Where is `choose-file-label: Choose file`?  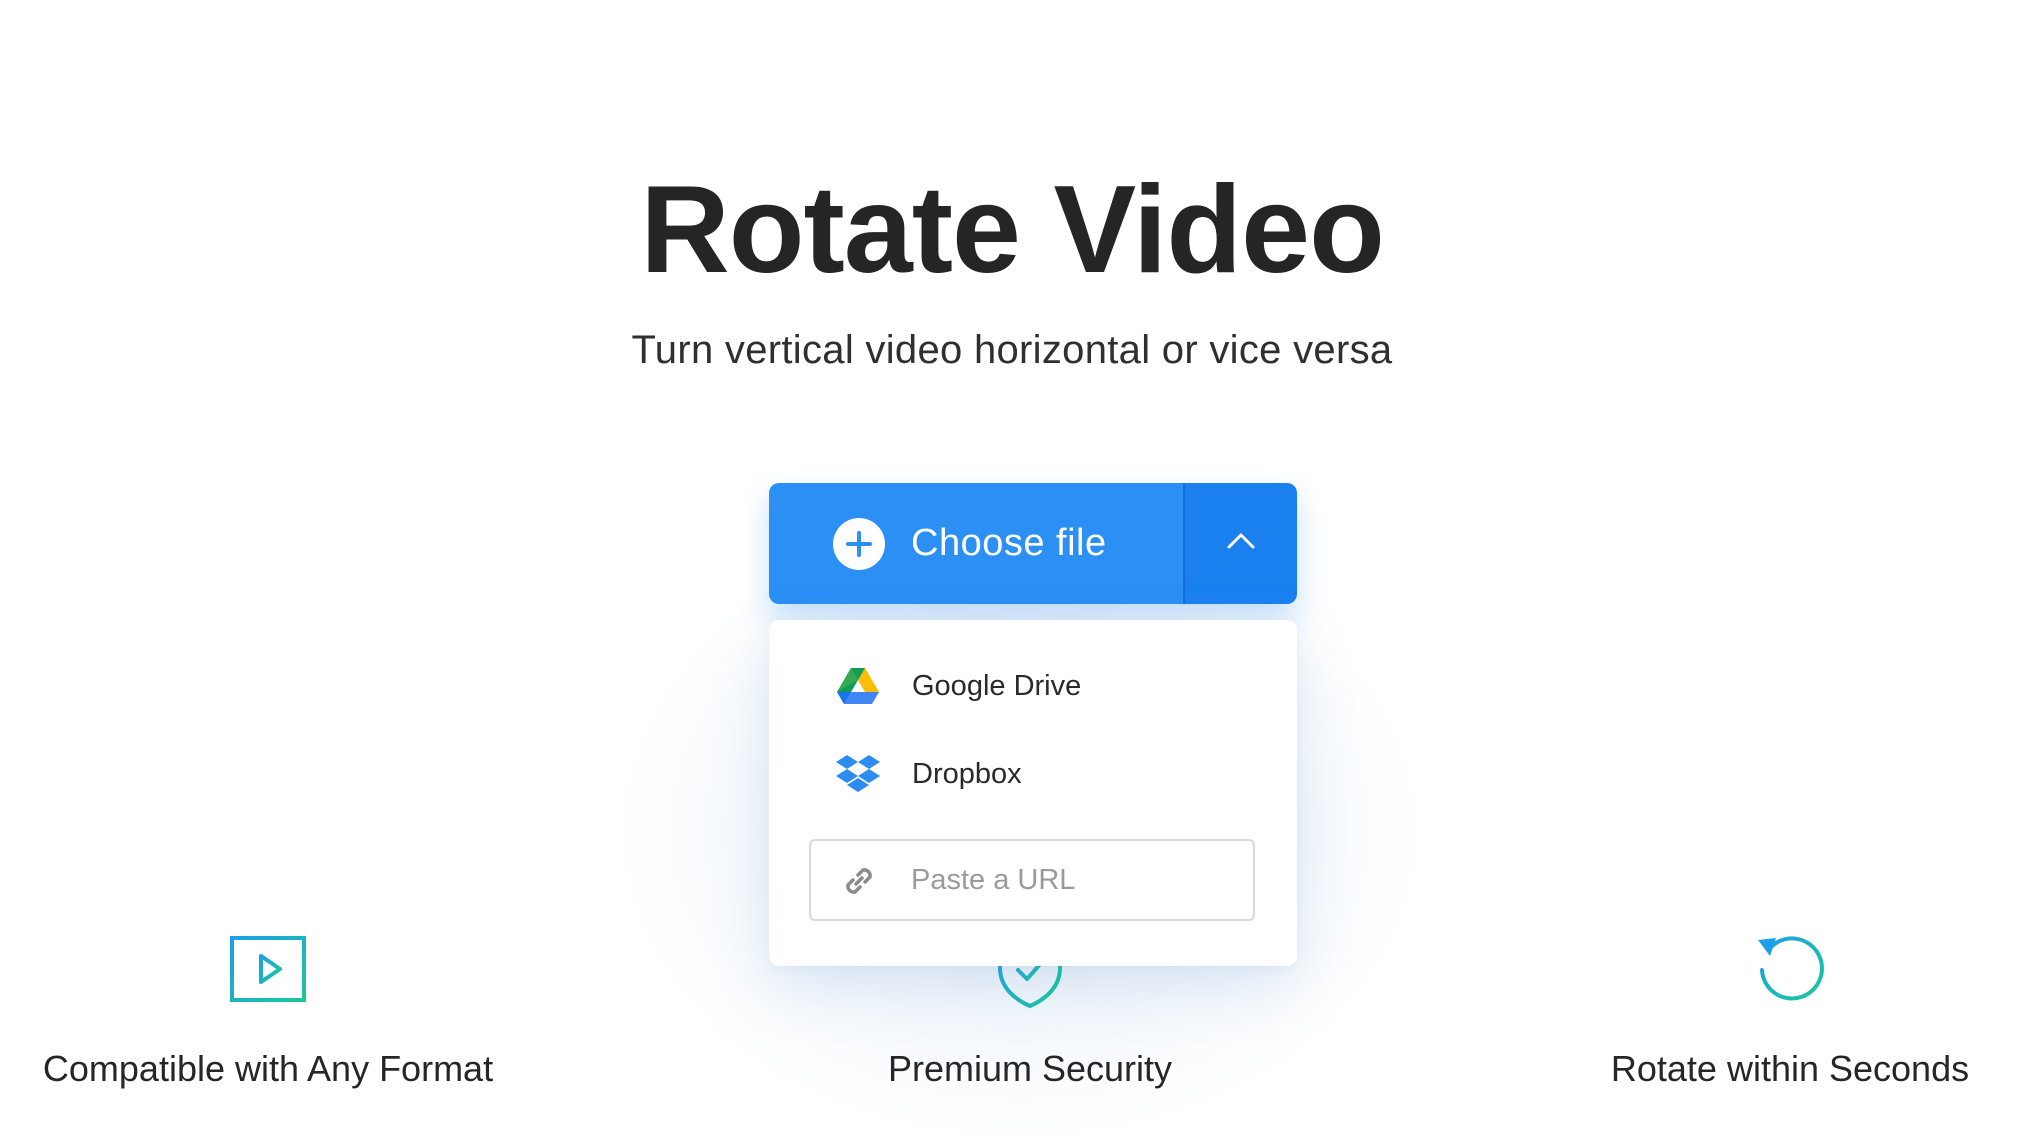 choose-file-label: Choose file is located at coordinates (1009, 543).